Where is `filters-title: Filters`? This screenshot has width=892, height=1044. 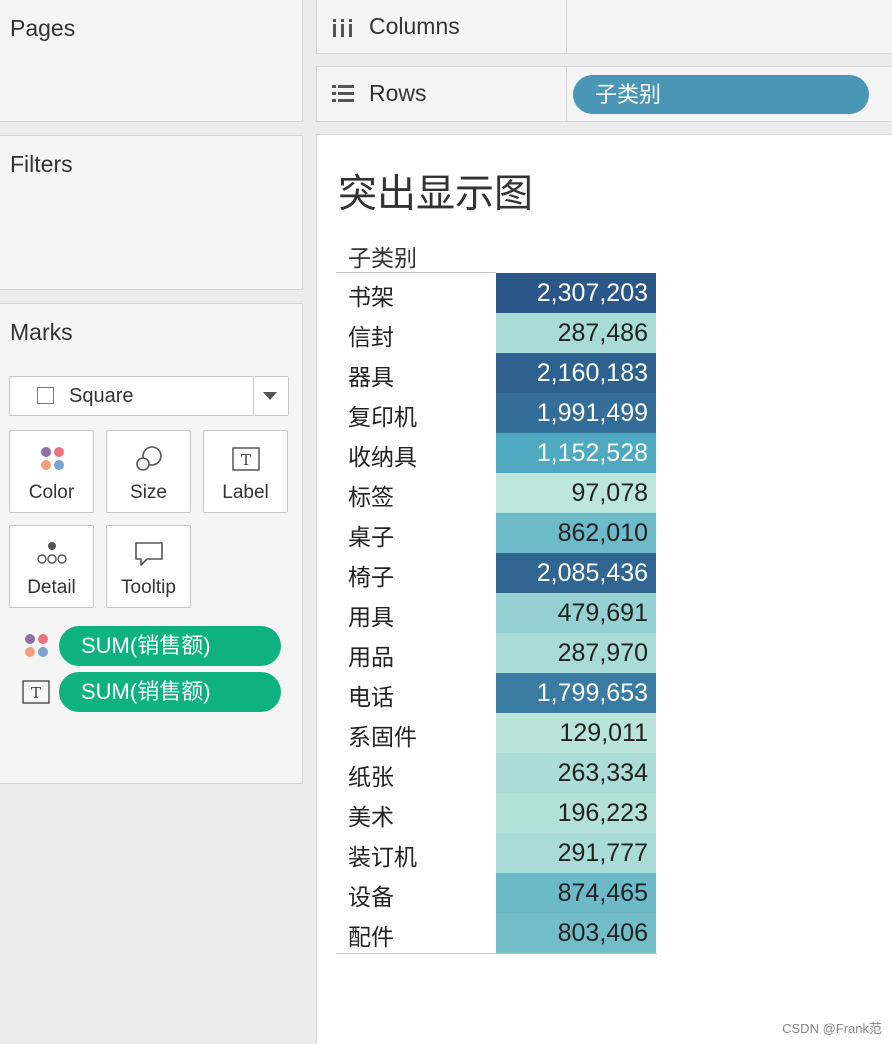
filters-title: Filters is located at coordinates (41, 164).